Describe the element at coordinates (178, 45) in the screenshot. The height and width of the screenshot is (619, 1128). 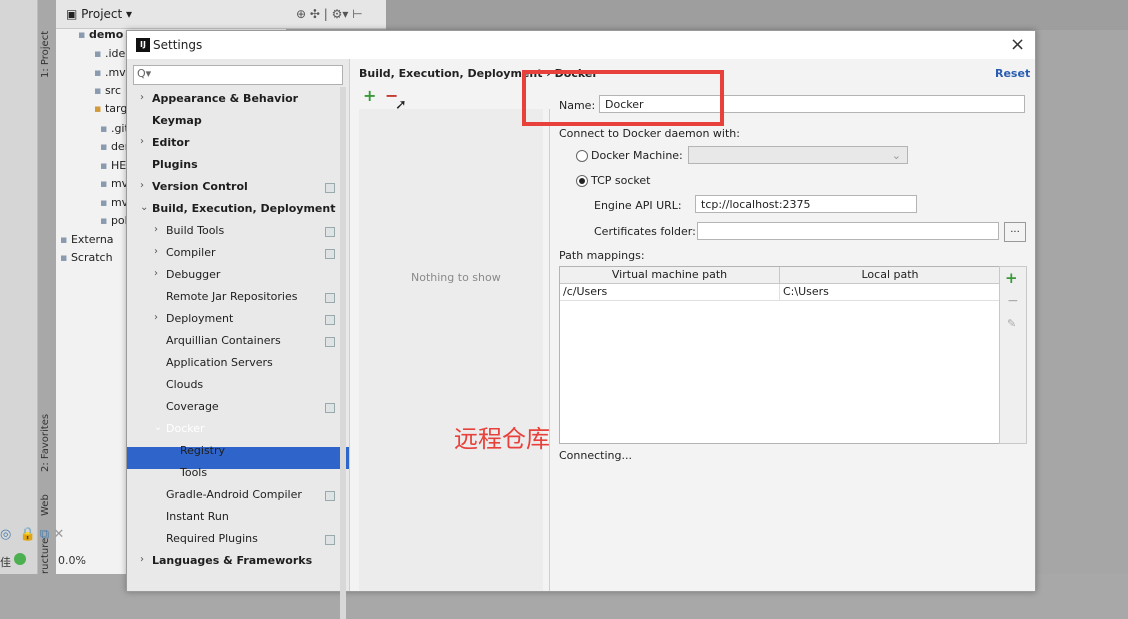
I see `dialog-title: Settings` at that location.